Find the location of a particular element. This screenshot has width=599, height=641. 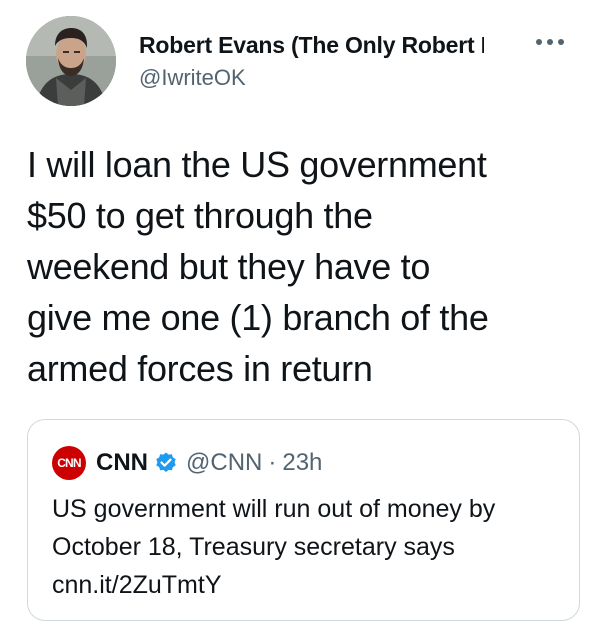

tweet-text-line: weekend but they have to is located at coordinates (229, 266).